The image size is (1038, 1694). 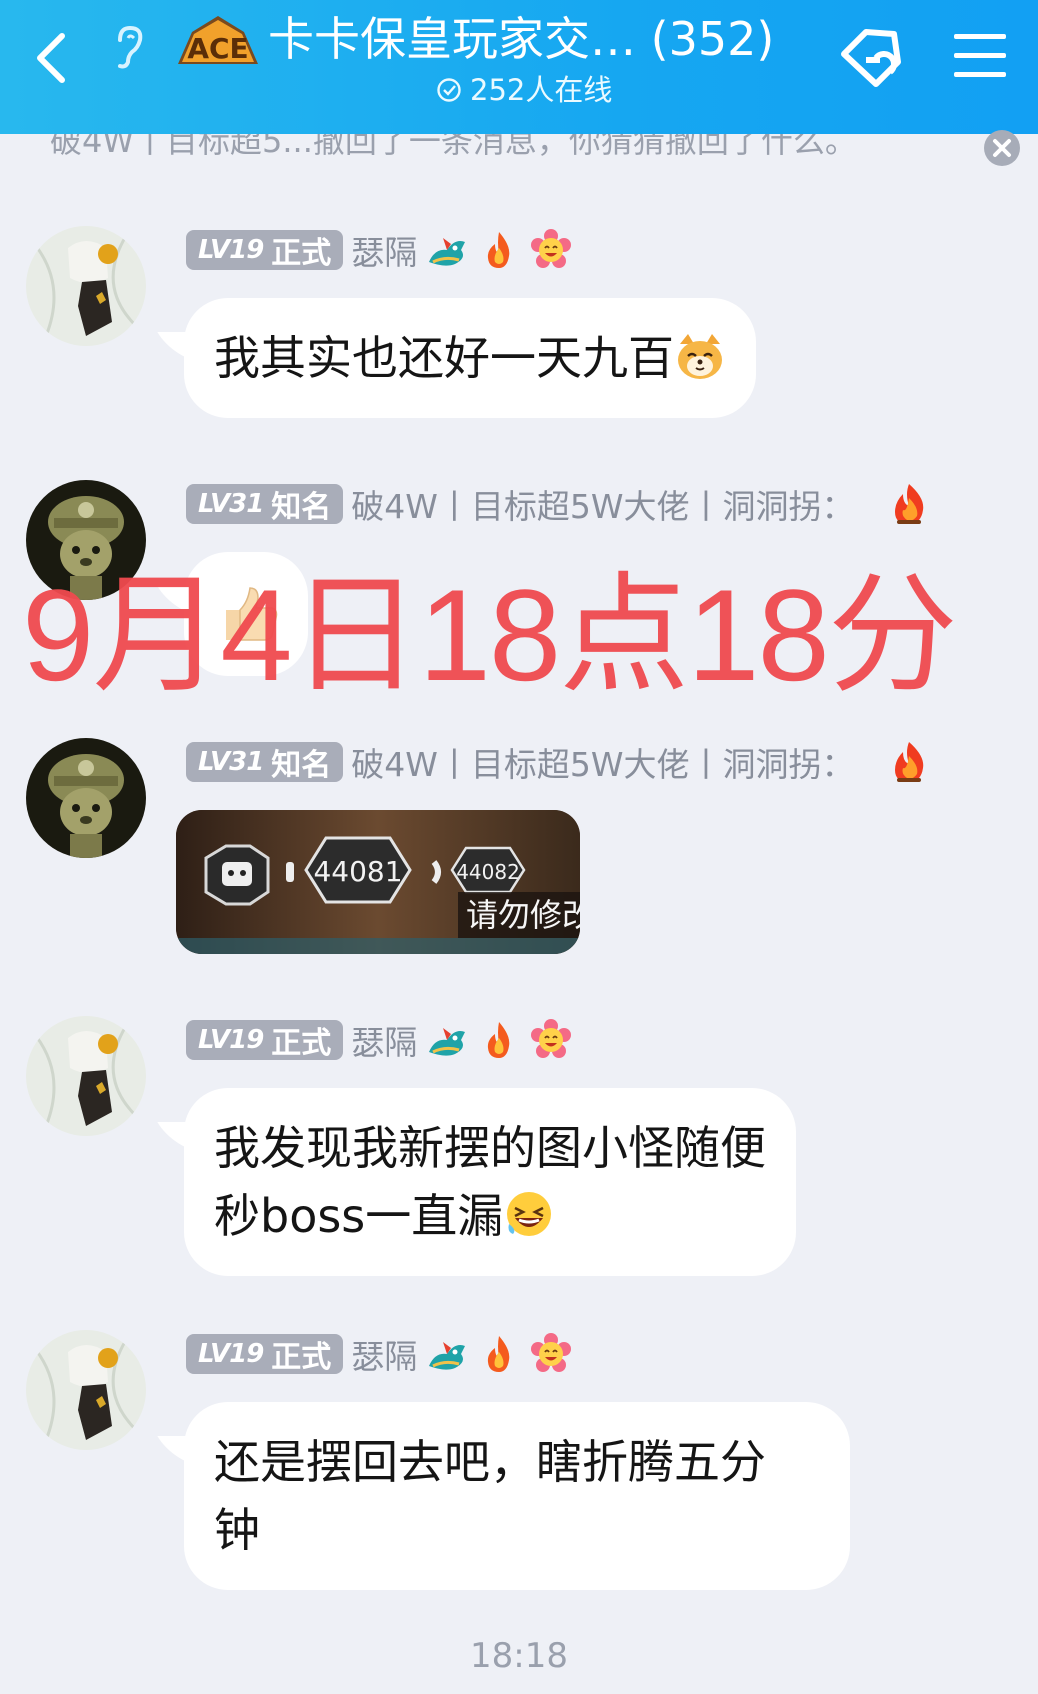 I want to click on message-text: 我其实也还好一天九百, so click(x=444, y=358).